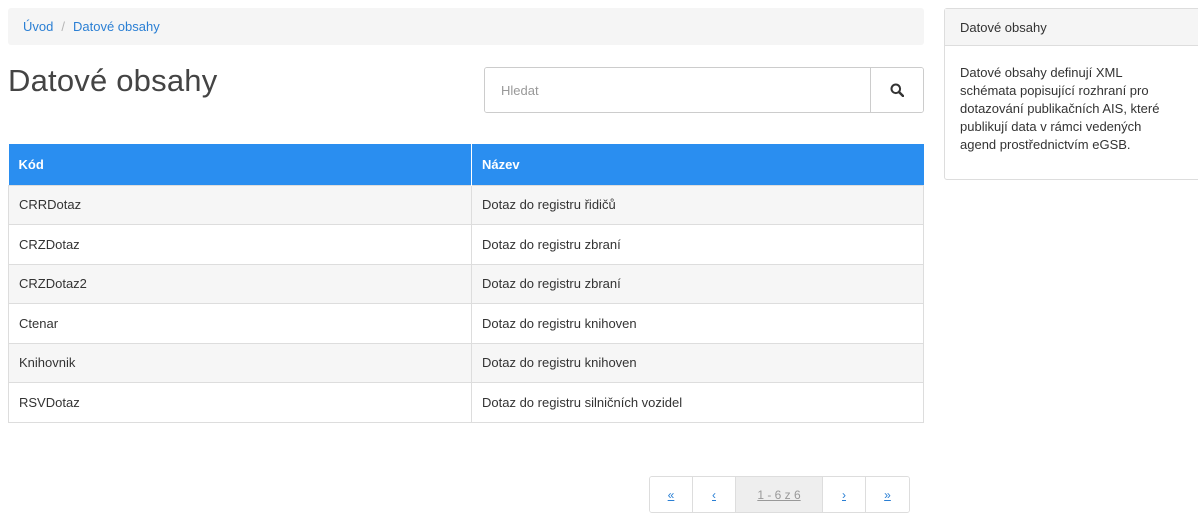 The height and width of the screenshot is (515, 1198). I want to click on table-row: CRZDotaz2 Dotaz do registru zbraní, so click(466, 283).